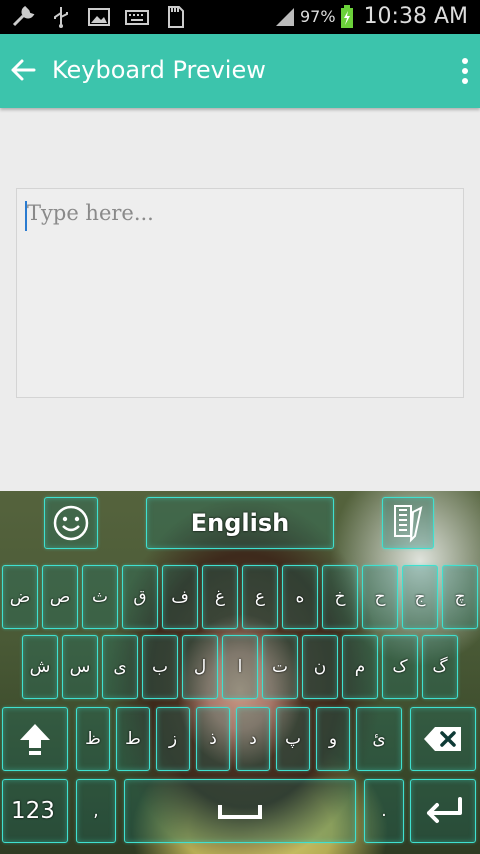  Describe the element at coordinates (40, 667) in the screenshot. I see `key-shin: ش` at that location.